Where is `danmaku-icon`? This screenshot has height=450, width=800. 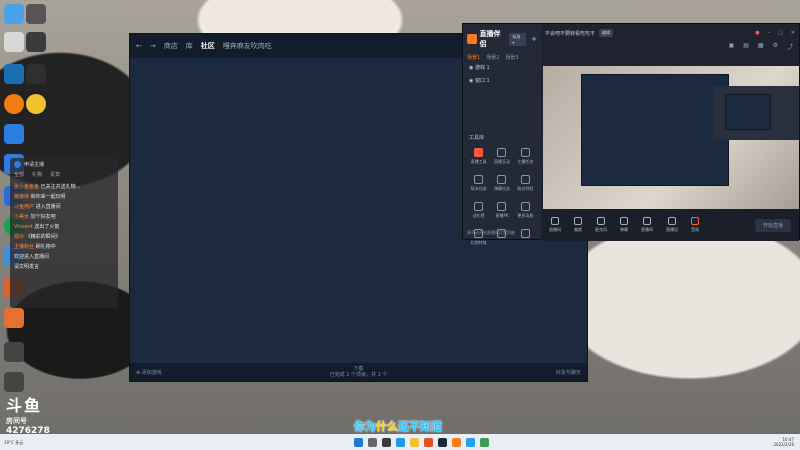
danmaku-icon is located at coordinates (624, 221).